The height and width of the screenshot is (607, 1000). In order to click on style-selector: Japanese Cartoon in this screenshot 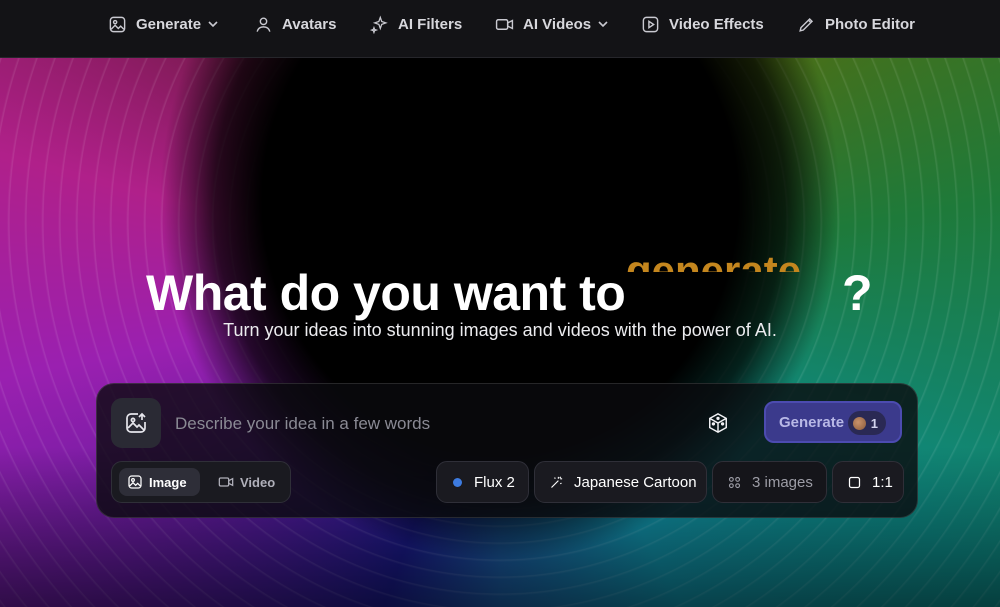, I will do `click(620, 482)`.